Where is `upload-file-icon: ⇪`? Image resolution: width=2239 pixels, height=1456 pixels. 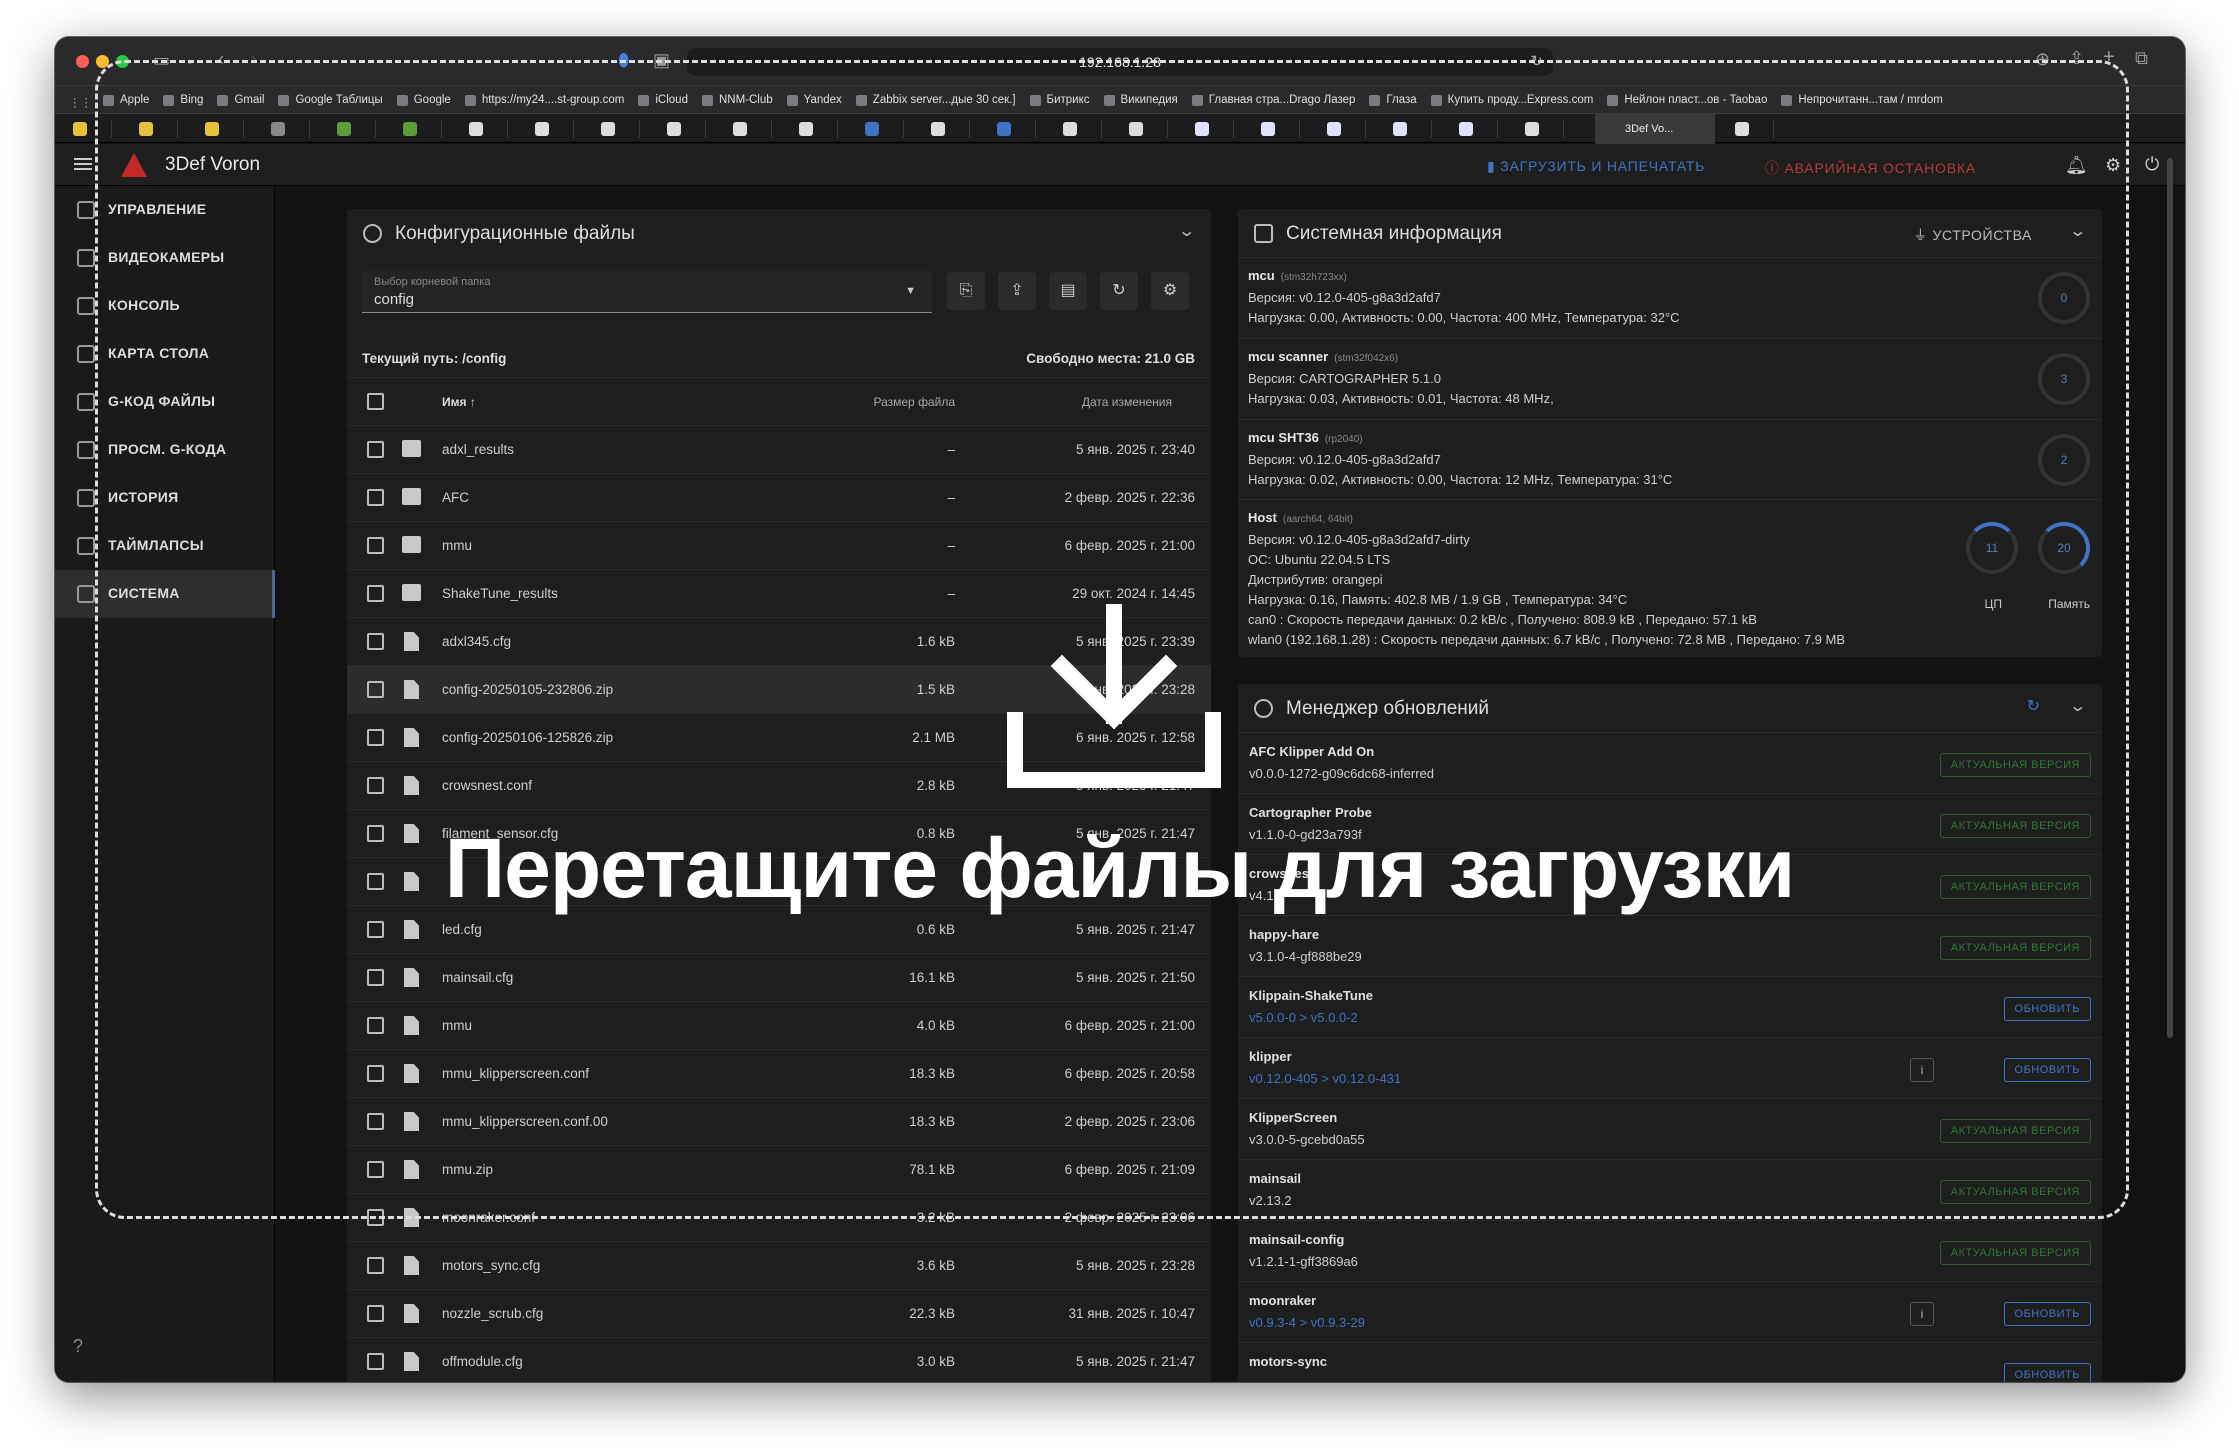 upload-file-icon: ⇪ is located at coordinates (1017, 291).